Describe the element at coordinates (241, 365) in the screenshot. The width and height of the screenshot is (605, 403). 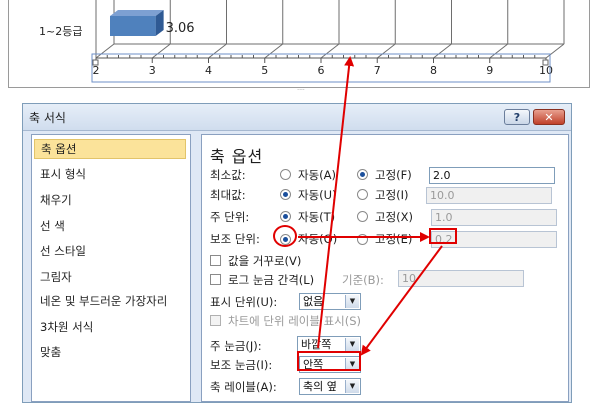
I see `minor-tick-label: 보조 눈금(I):` at that location.